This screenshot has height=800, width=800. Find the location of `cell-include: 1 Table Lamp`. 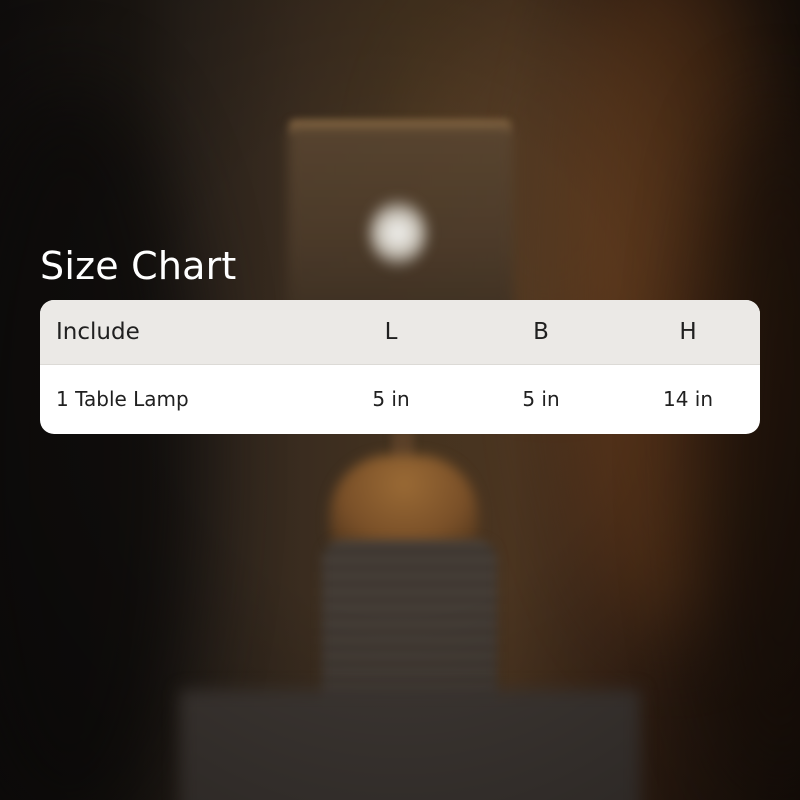

cell-include: 1 Table Lamp is located at coordinates (122, 399).